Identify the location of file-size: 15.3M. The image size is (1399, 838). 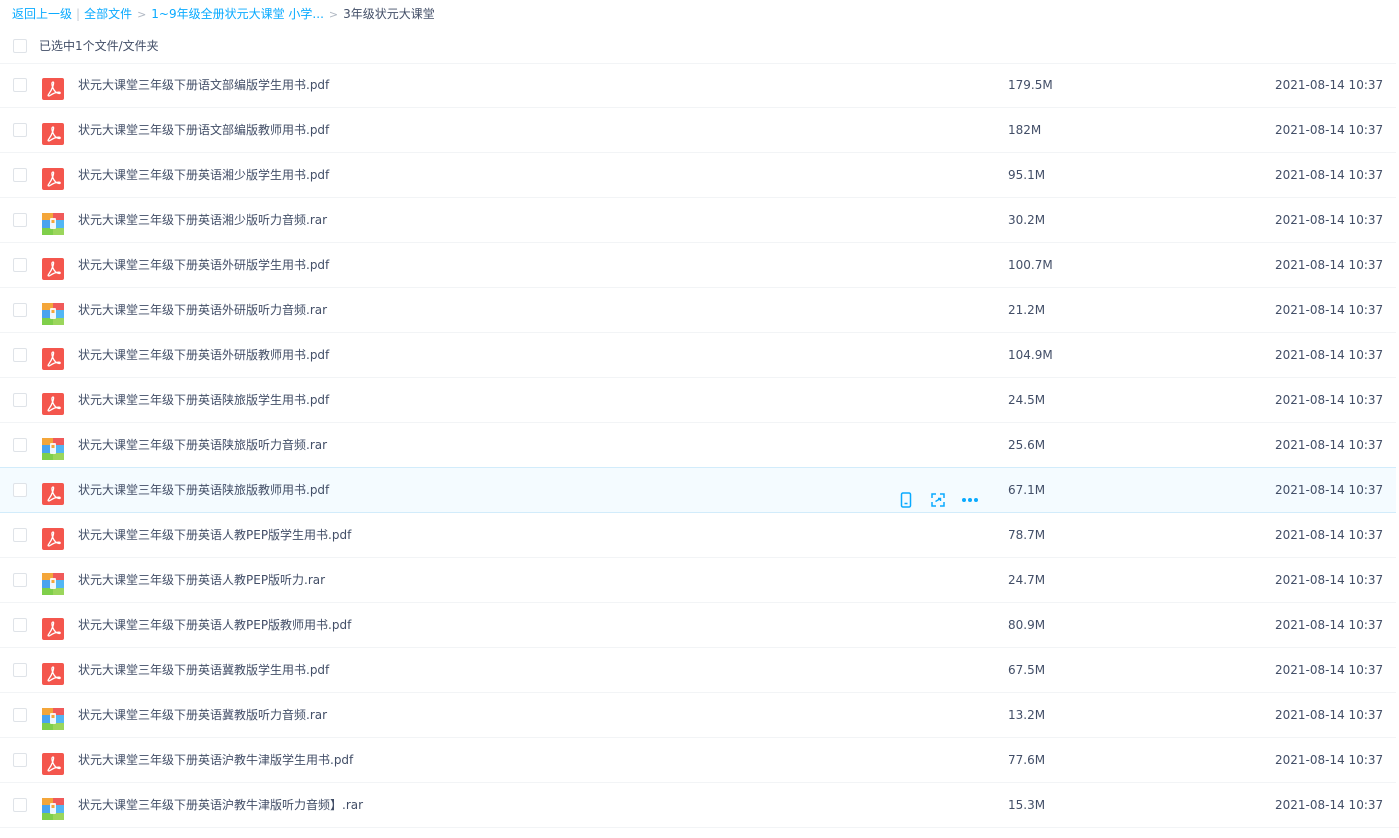
(1027, 805).